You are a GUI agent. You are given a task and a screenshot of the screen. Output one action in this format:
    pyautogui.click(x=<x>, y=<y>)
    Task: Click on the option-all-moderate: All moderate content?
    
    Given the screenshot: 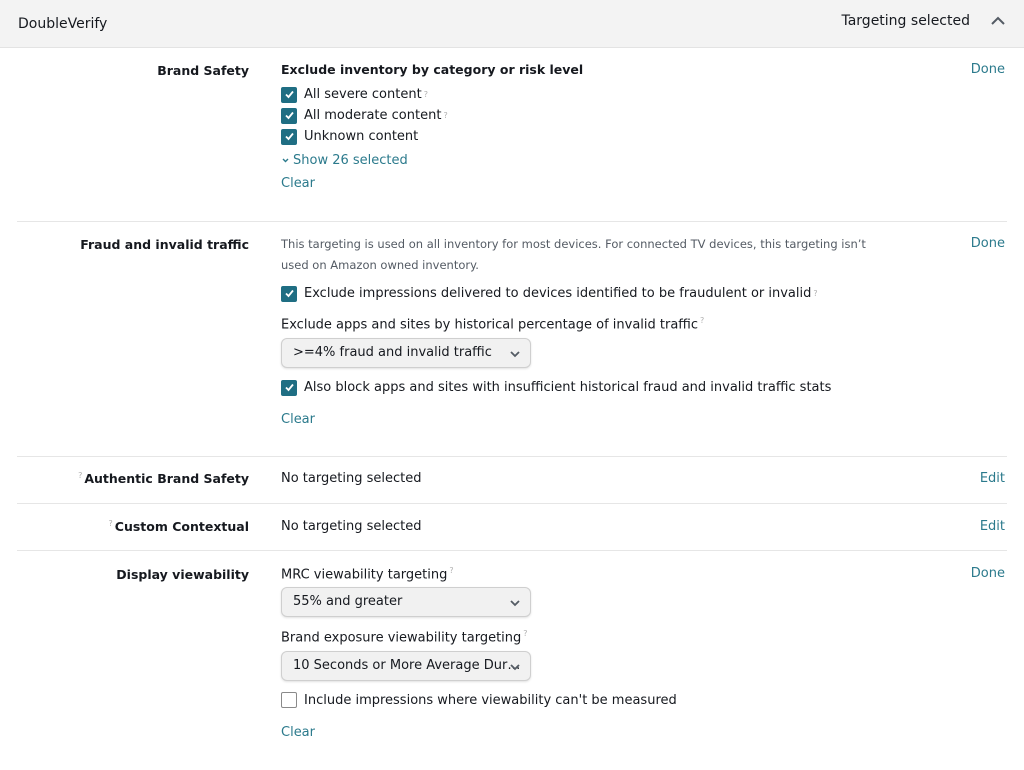 What is the action you would take?
    pyautogui.click(x=432, y=115)
    